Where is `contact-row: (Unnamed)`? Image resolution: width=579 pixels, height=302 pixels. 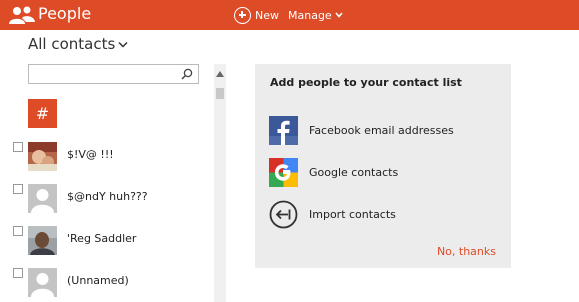
contact-row: (Unnamed) is located at coordinates (108, 283).